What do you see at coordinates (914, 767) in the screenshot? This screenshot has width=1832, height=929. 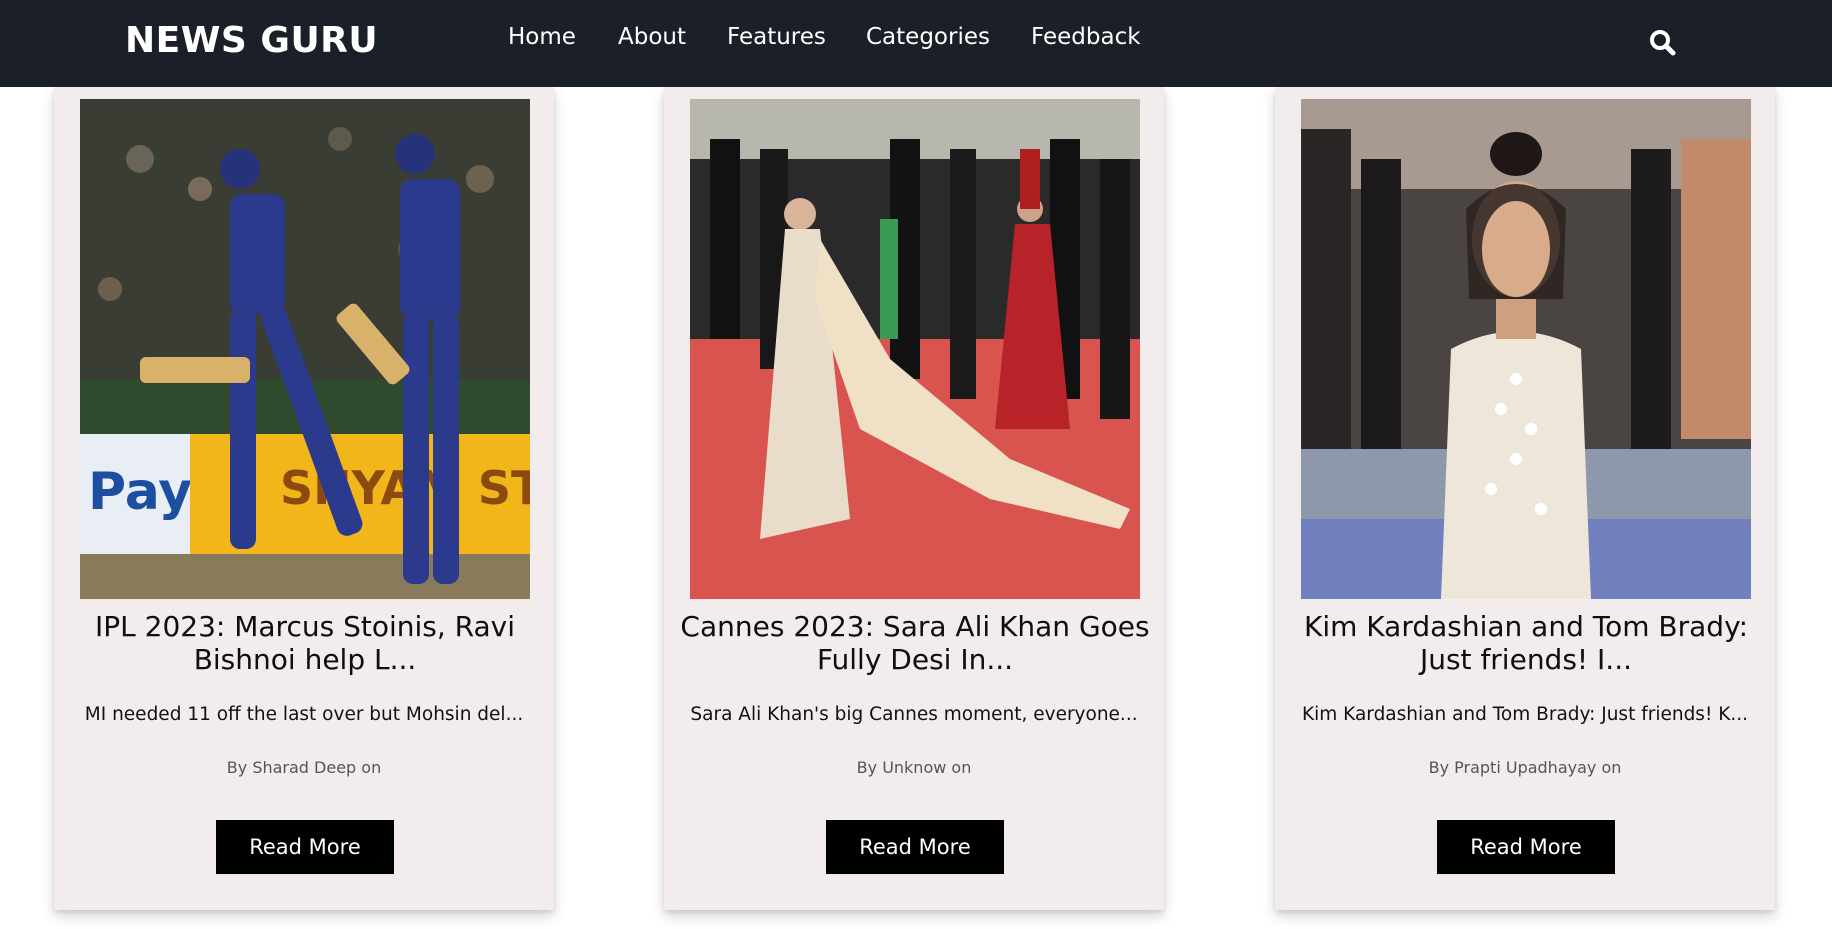 I see `card-author: By Unknow on` at bounding box center [914, 767].